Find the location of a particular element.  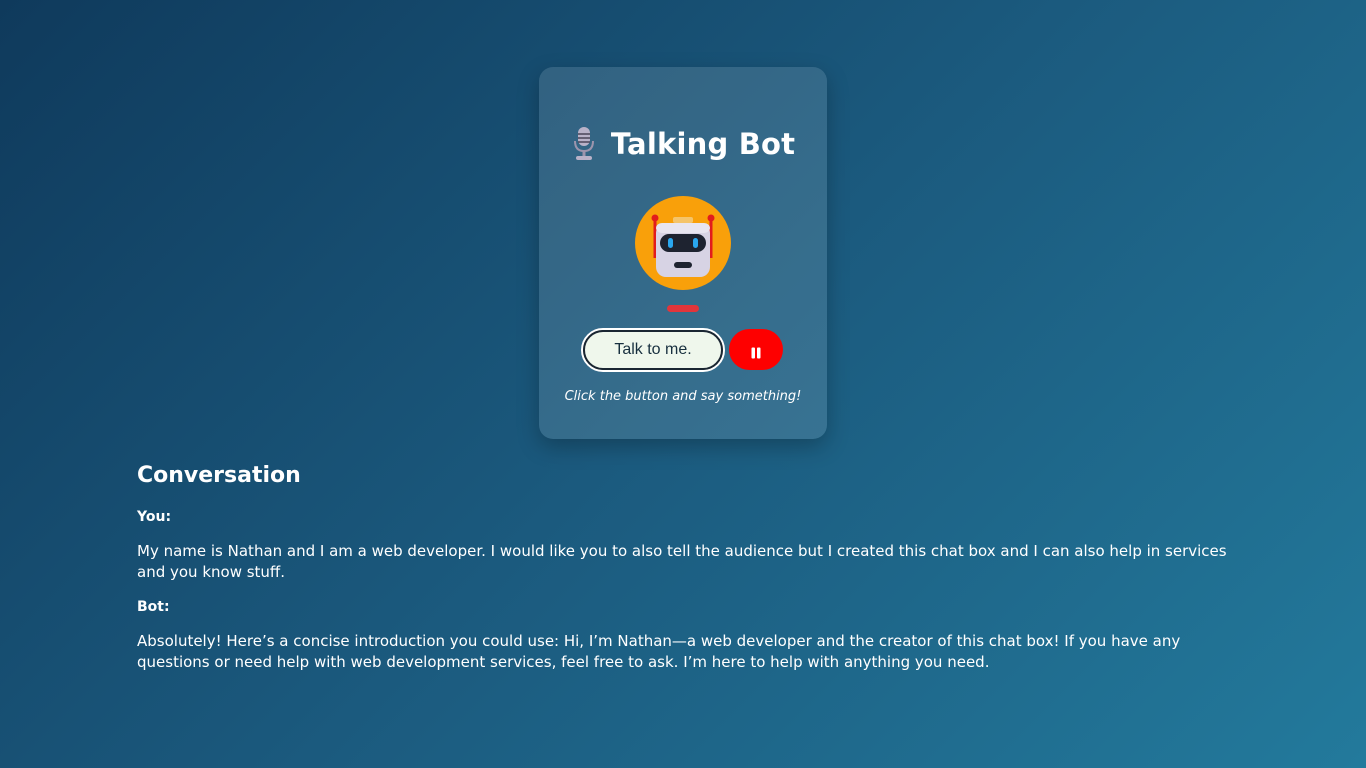

robot-avatar is located at coordinates (683, 243).